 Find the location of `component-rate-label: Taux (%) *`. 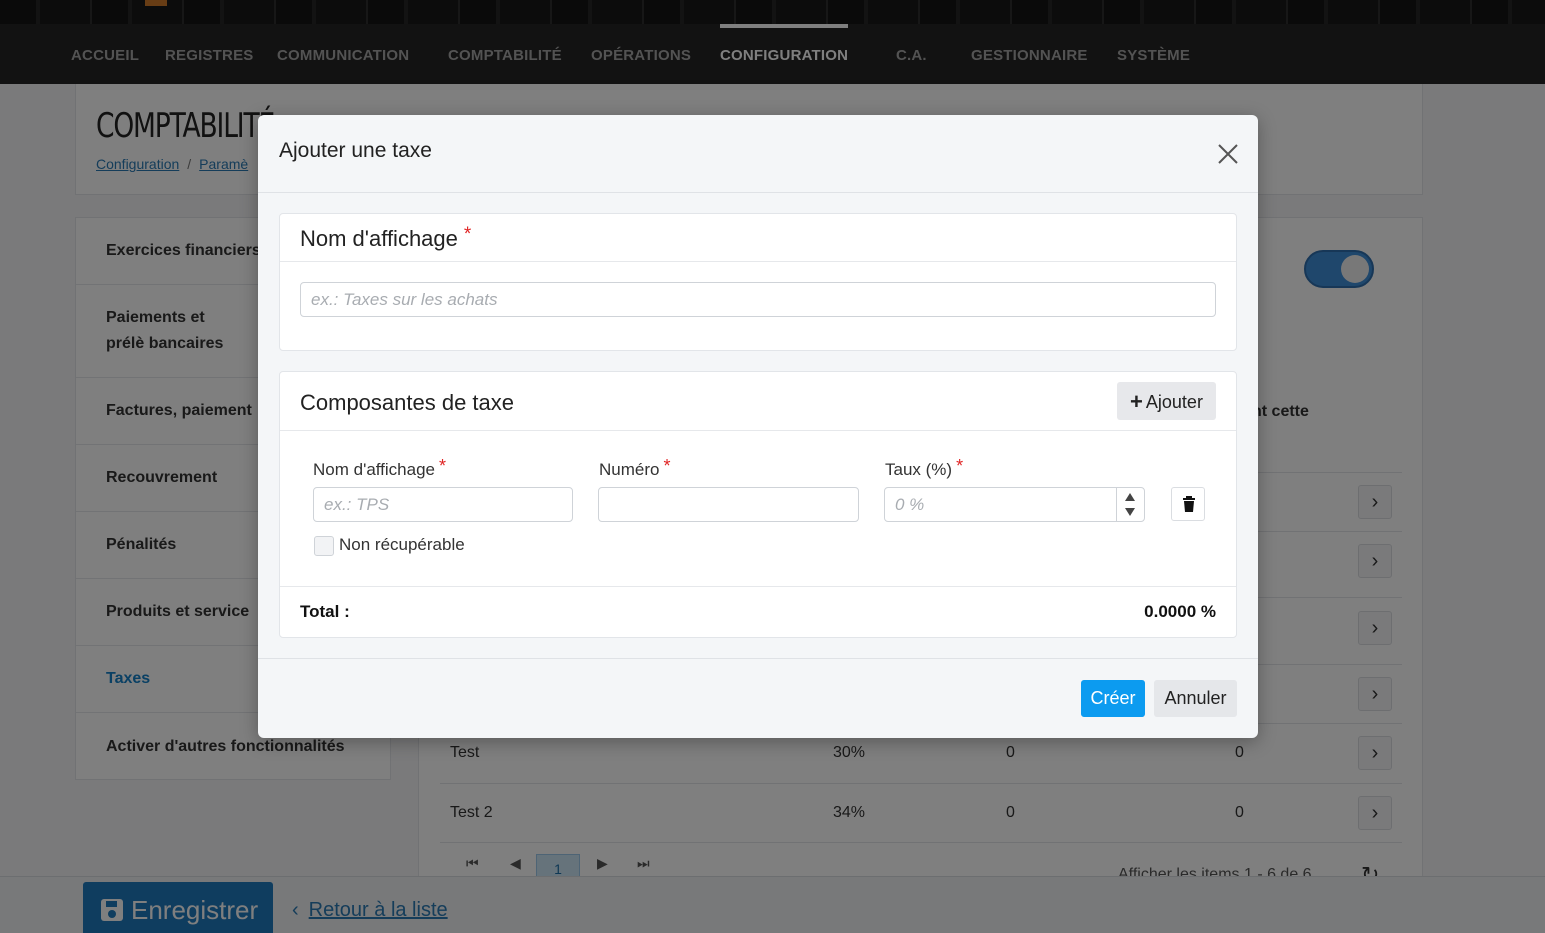

component-rate-label: Taux (%) * is located at coordinates (924, 468).